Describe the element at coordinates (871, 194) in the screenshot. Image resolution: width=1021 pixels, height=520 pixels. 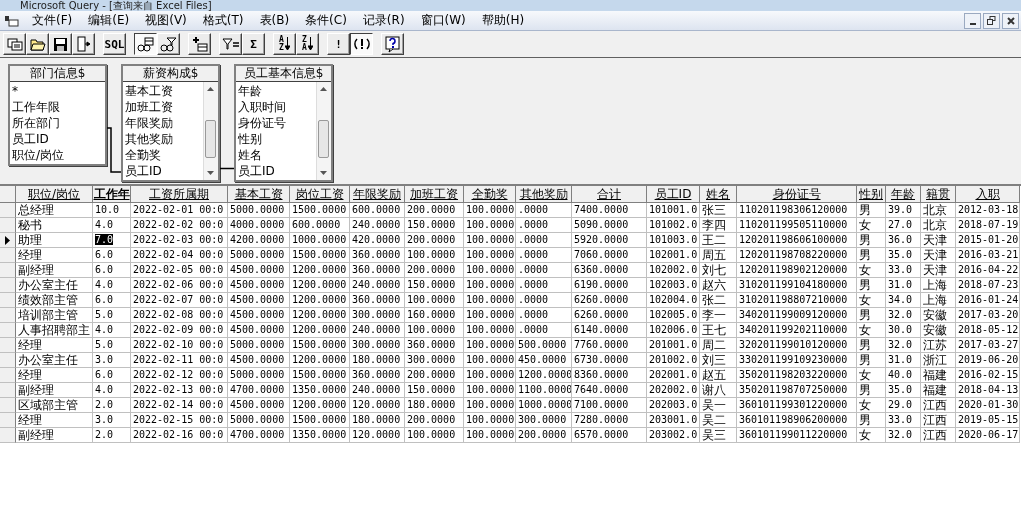
I see `column-header: 性别` at that location.